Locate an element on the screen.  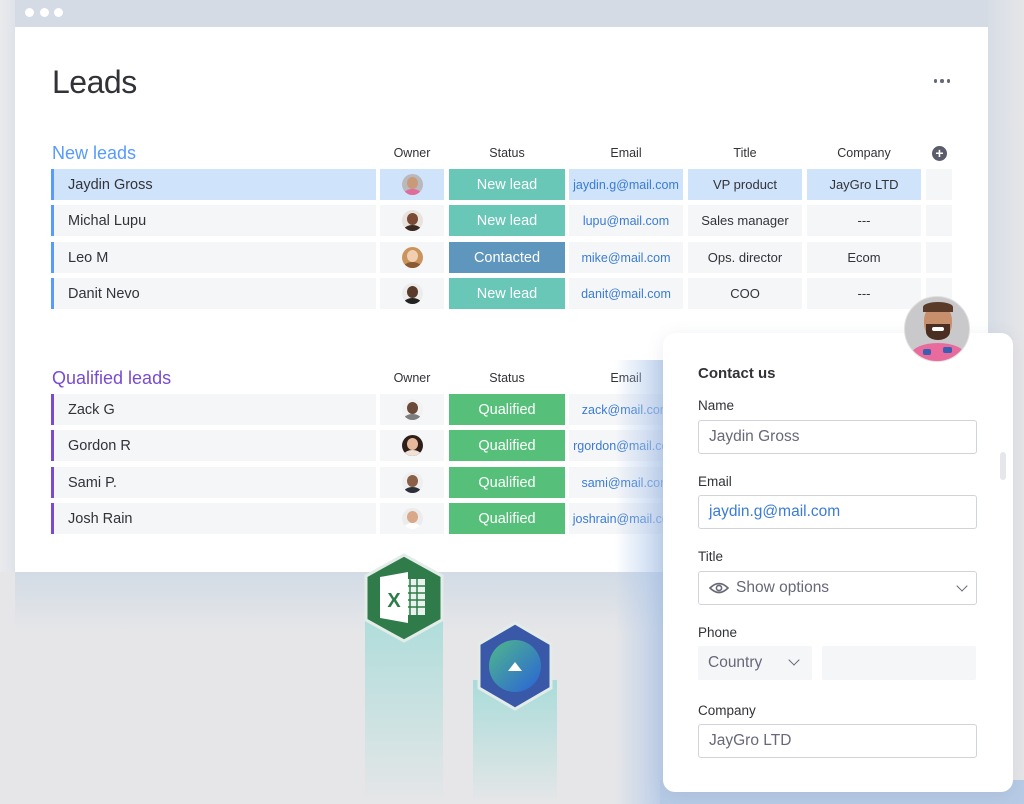
excel-integration: X is located at coordinates (404, 600).